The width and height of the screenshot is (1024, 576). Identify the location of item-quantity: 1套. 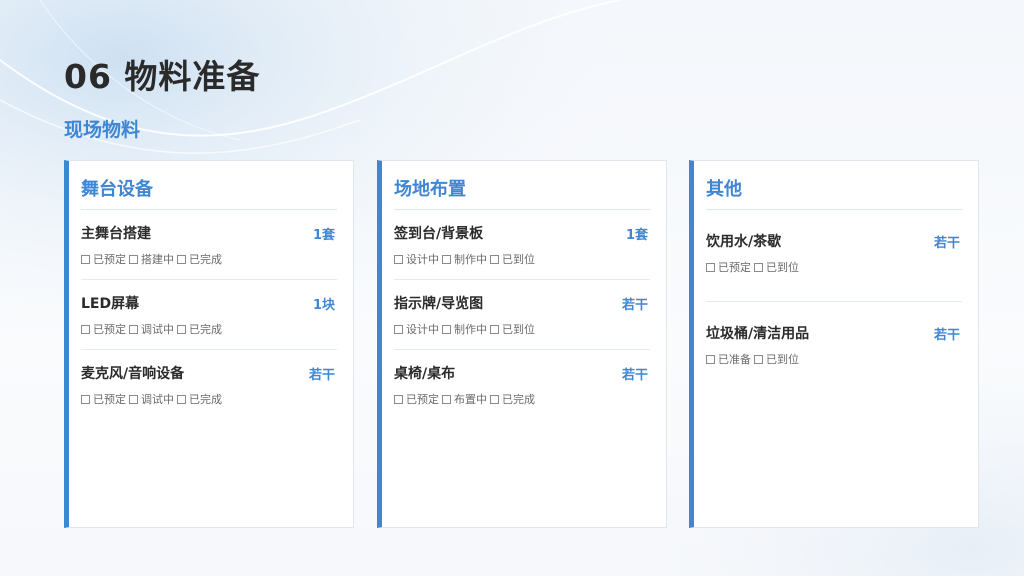
(636, 235).